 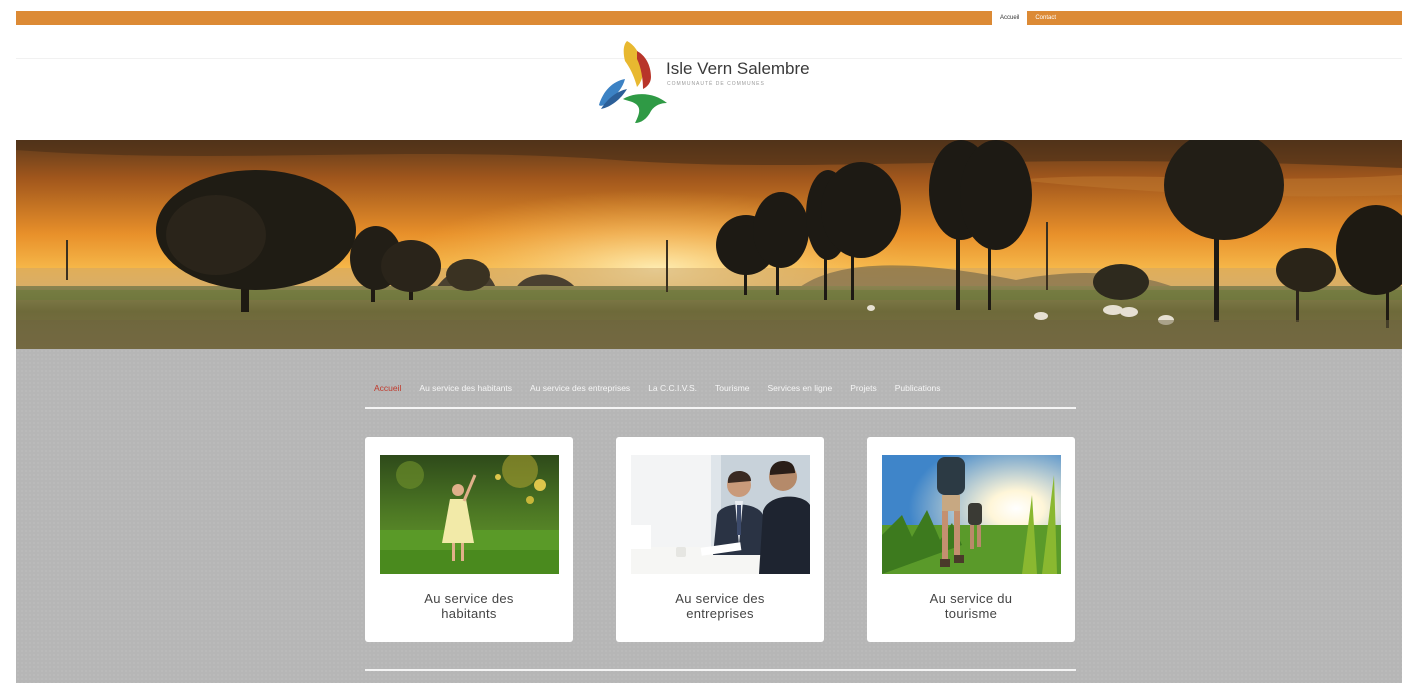 I want to click on section-divider, so click(x=720, y=670).